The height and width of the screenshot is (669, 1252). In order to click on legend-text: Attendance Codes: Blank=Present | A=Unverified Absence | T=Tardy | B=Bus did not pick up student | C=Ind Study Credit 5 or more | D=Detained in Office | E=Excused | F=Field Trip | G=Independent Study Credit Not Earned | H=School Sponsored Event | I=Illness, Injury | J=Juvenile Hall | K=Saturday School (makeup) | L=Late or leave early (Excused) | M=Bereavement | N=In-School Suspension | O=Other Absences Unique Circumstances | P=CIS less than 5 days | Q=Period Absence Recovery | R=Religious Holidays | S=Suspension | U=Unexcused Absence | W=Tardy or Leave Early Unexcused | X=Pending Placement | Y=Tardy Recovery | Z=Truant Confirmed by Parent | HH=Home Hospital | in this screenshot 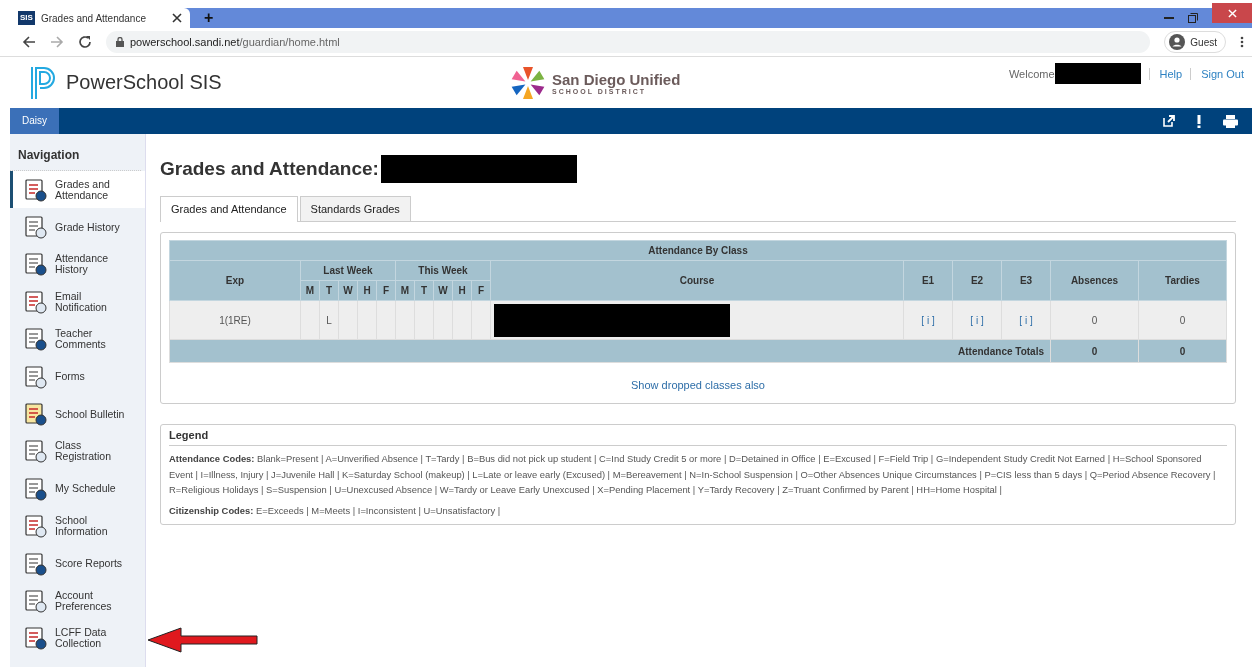, I will do `click(693, 474)`.